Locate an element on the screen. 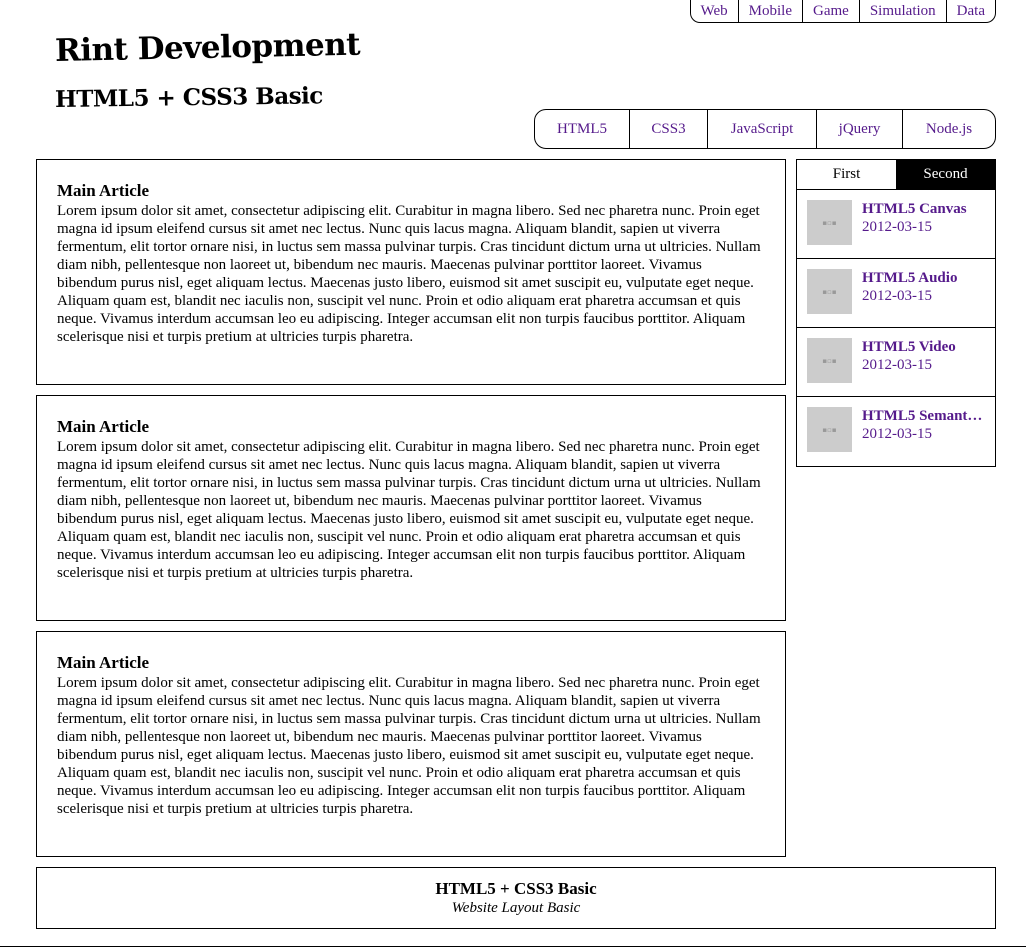 The image size is (1026, 949). sidebar-item-text: HTML5 Canvas 2012-03-15 is located at coordinates (923, 224).